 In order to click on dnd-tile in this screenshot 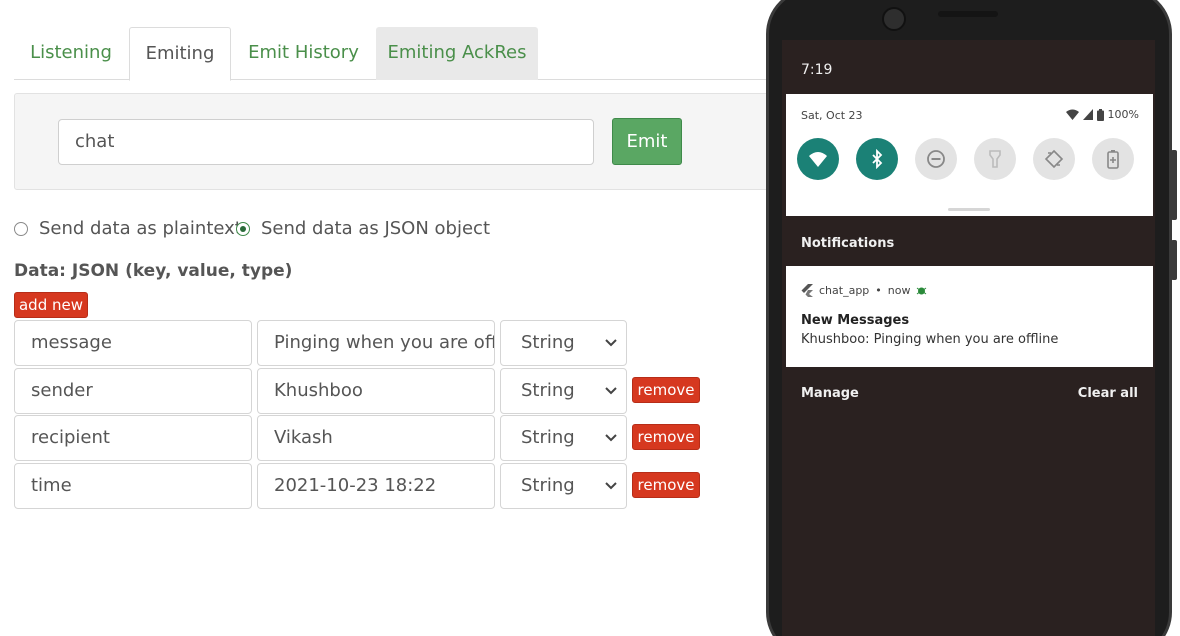, I will do `click(936, 159)`.